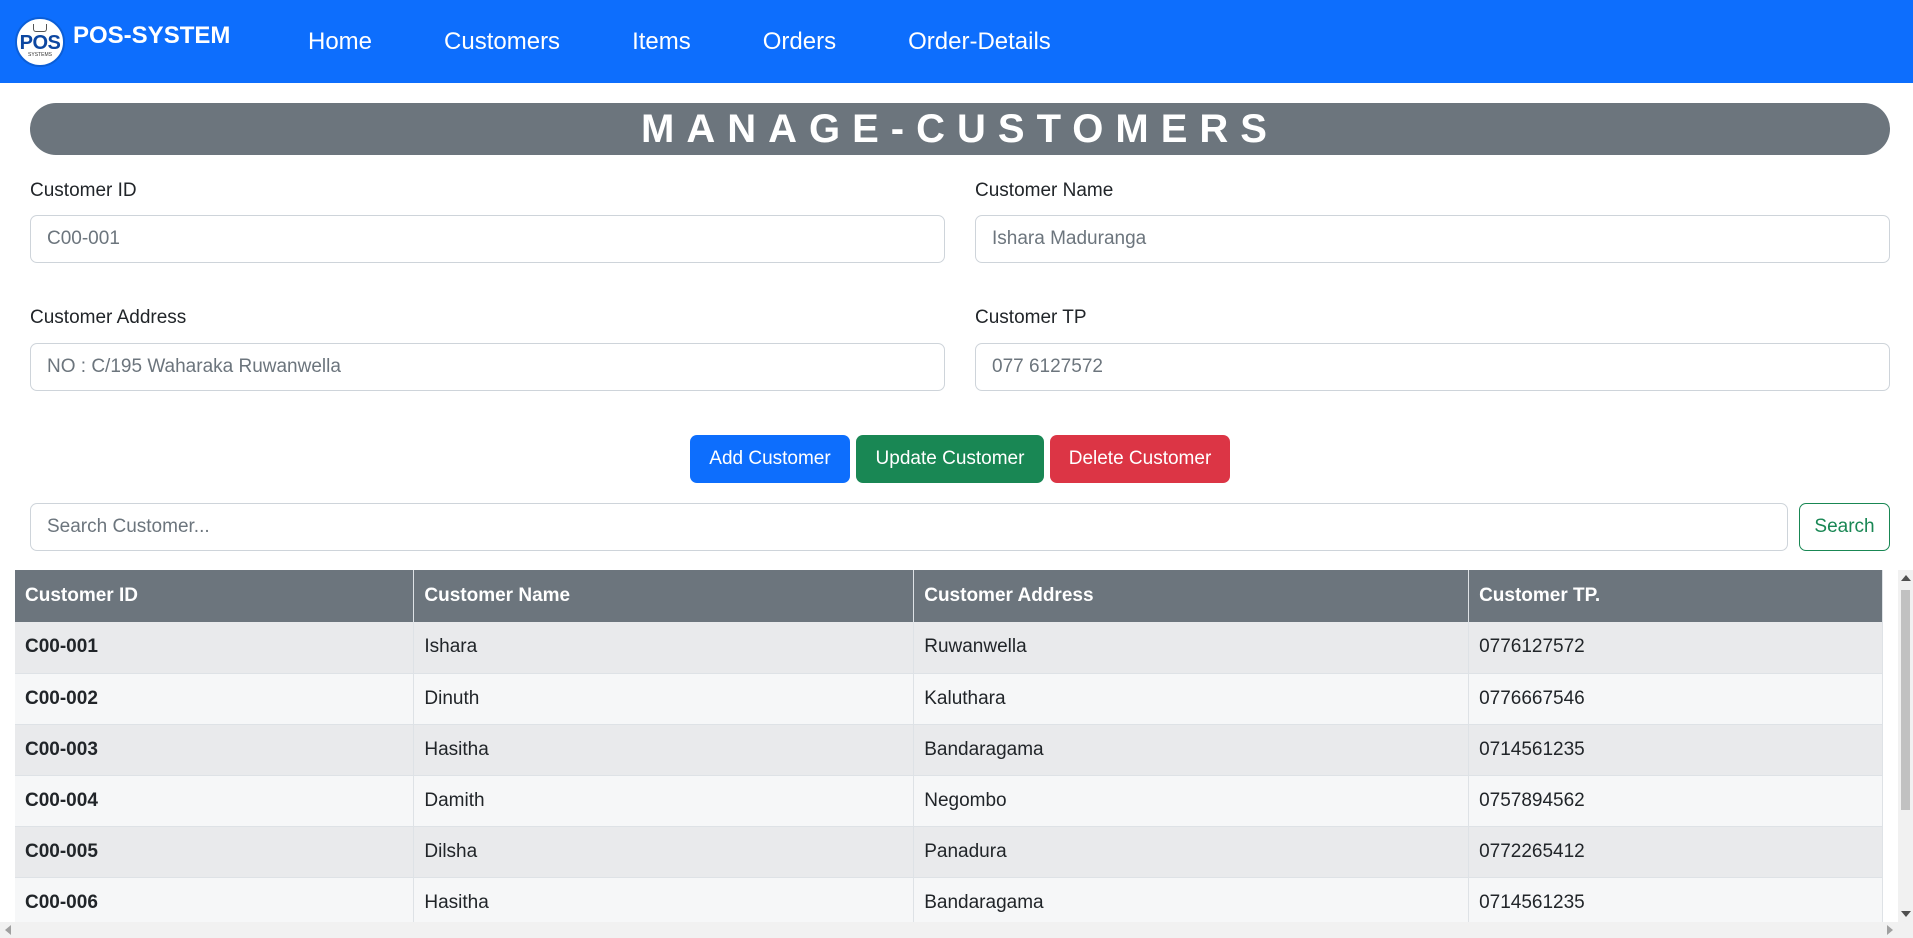  What do you see at coordinates (979, 42) in the screenshot?
I see `nav-link-order-details: Order-Details` at bounding box center [979, 42].